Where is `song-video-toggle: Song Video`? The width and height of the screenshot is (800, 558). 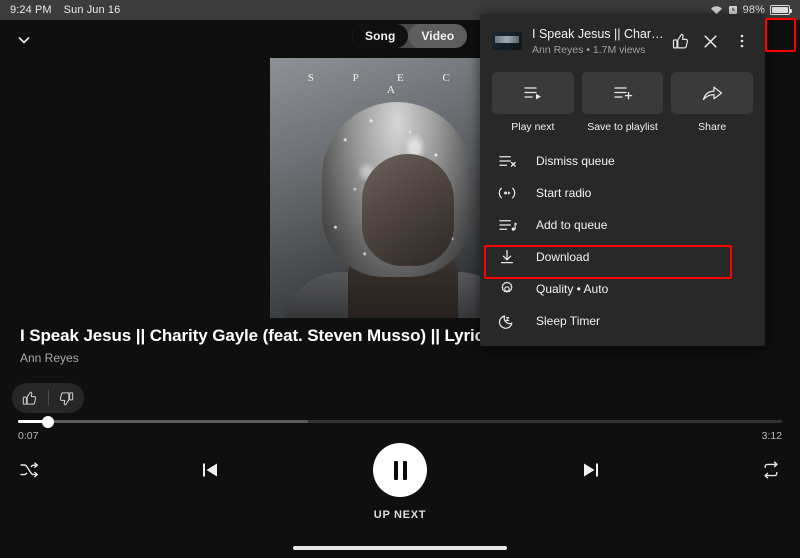 song-video-toggle: Song Video is located at coordinates (410, 36).